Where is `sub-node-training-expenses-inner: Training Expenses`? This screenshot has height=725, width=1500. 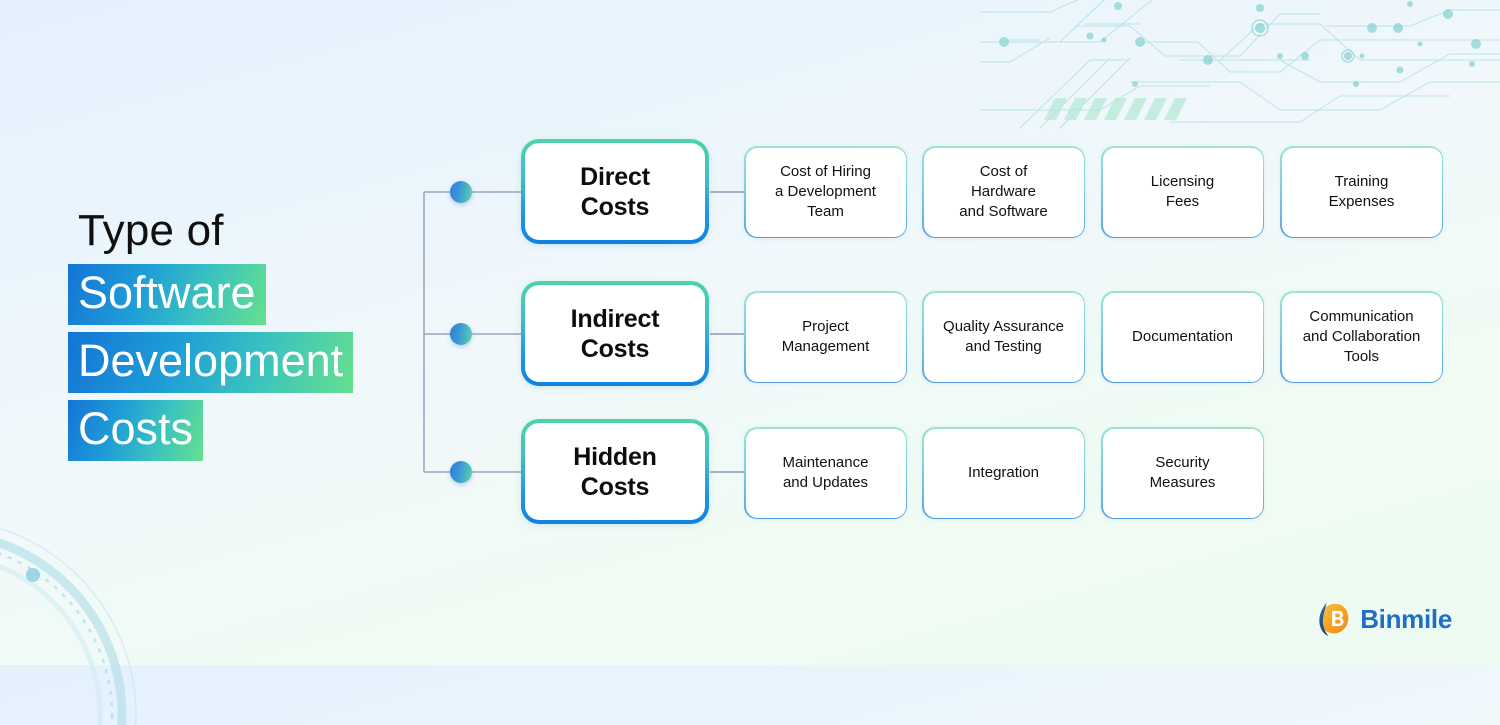
sub-node-training-expenses-inner: Training Expenses is located at coordinates (1361, 192).